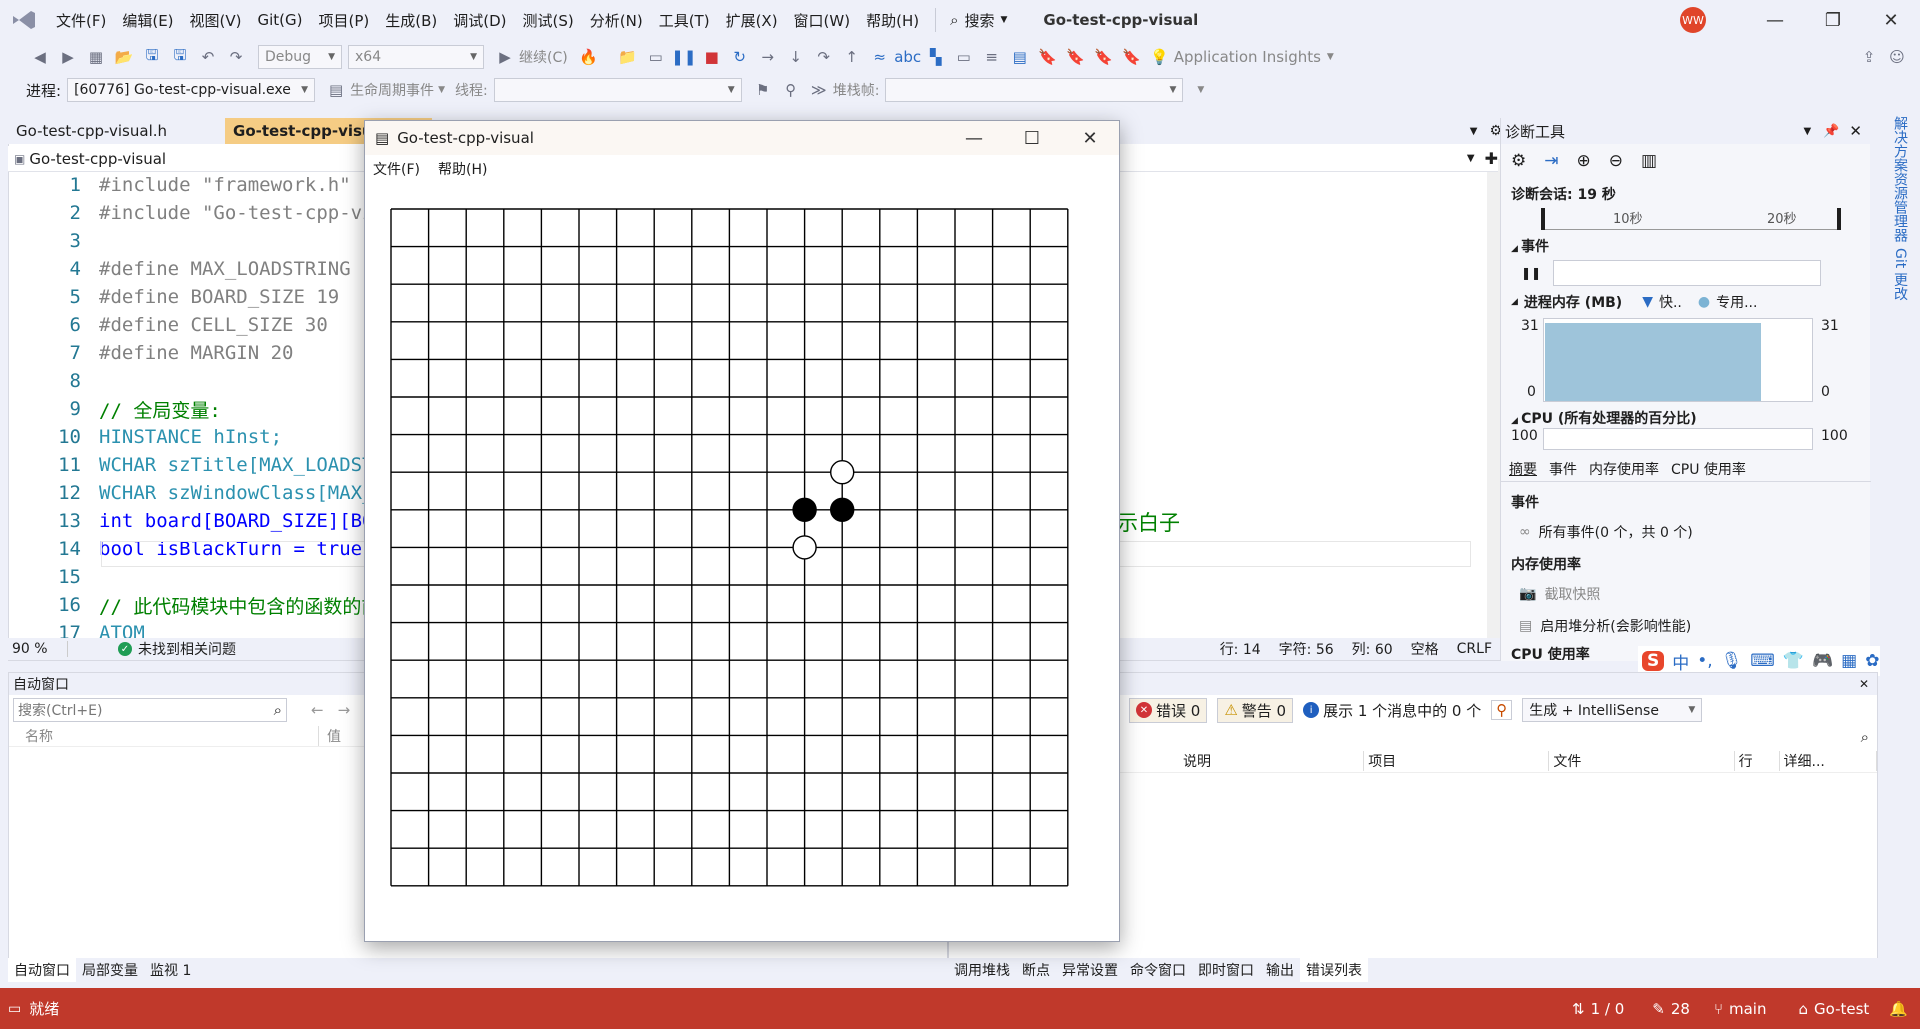  I want to click on step-into-icon: ↓, so click(796, 57).